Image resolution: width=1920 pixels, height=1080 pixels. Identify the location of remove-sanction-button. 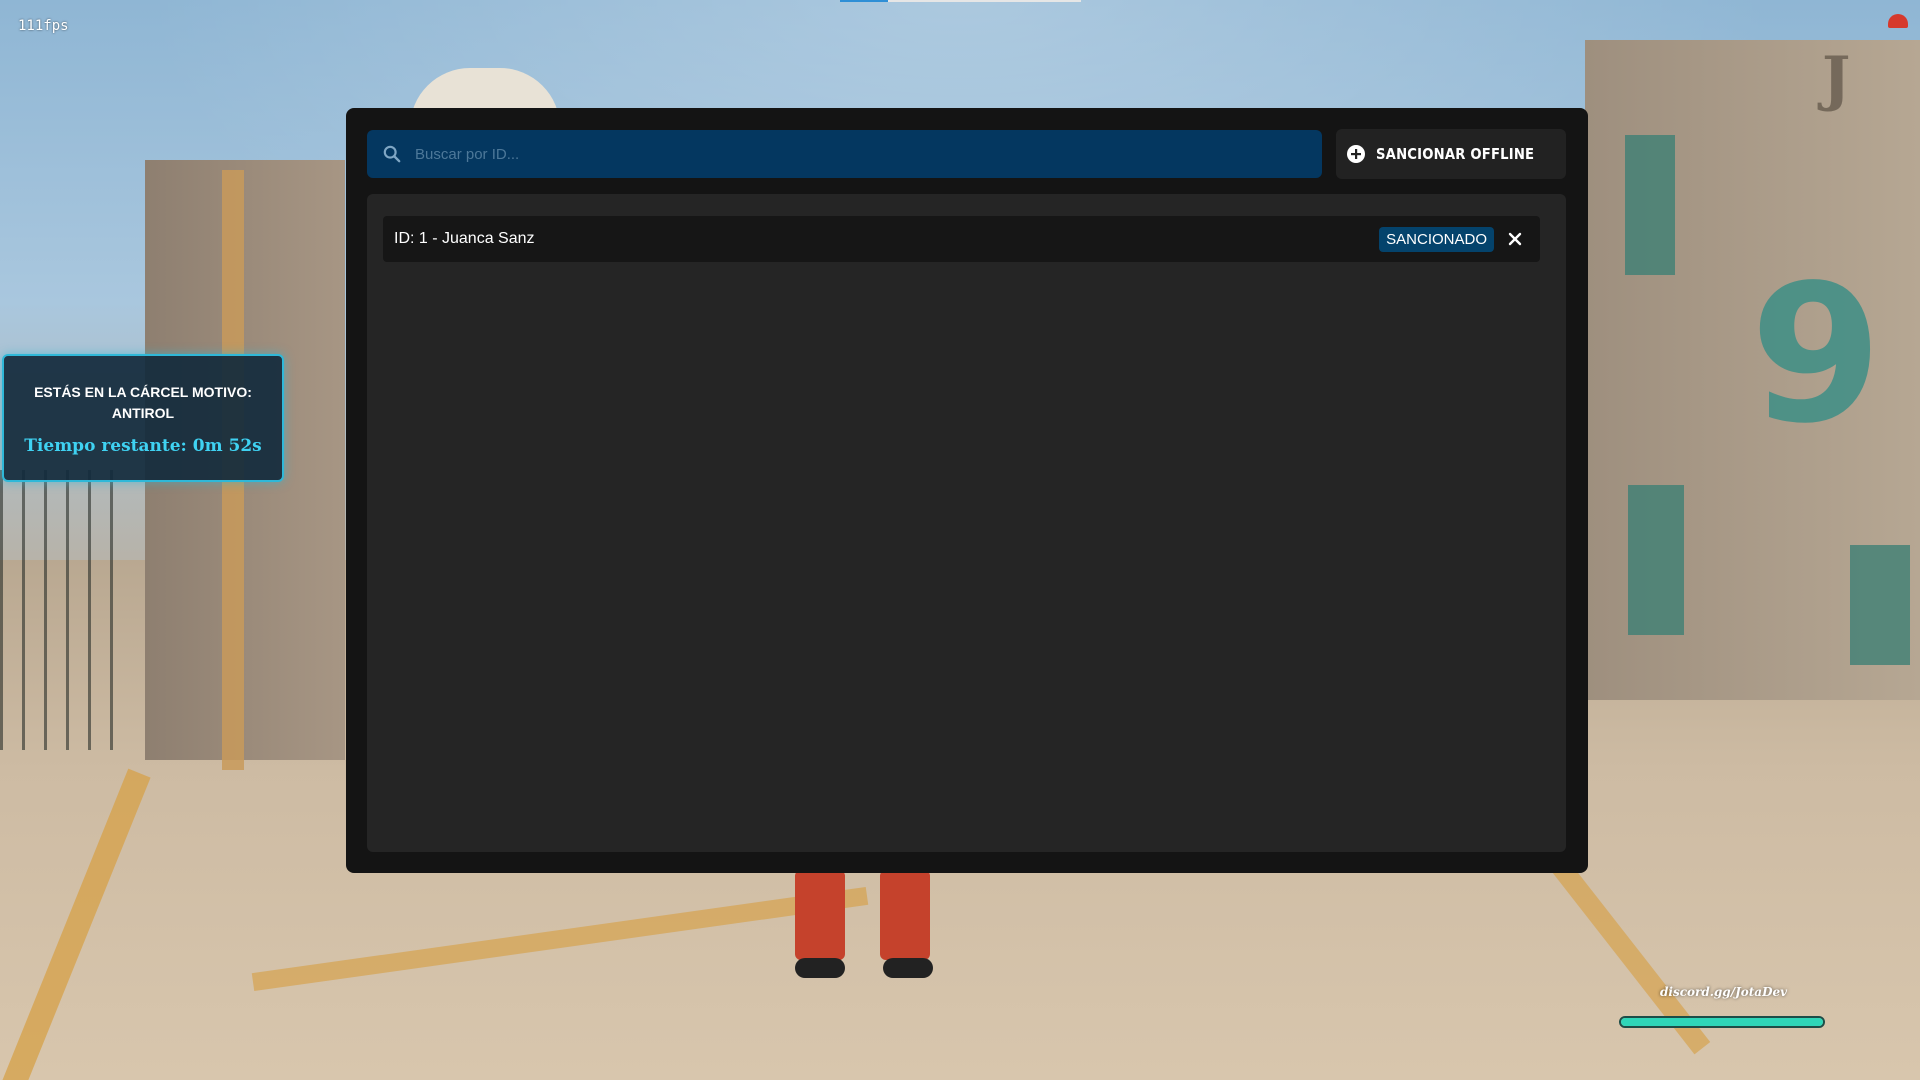
(1515, 239).